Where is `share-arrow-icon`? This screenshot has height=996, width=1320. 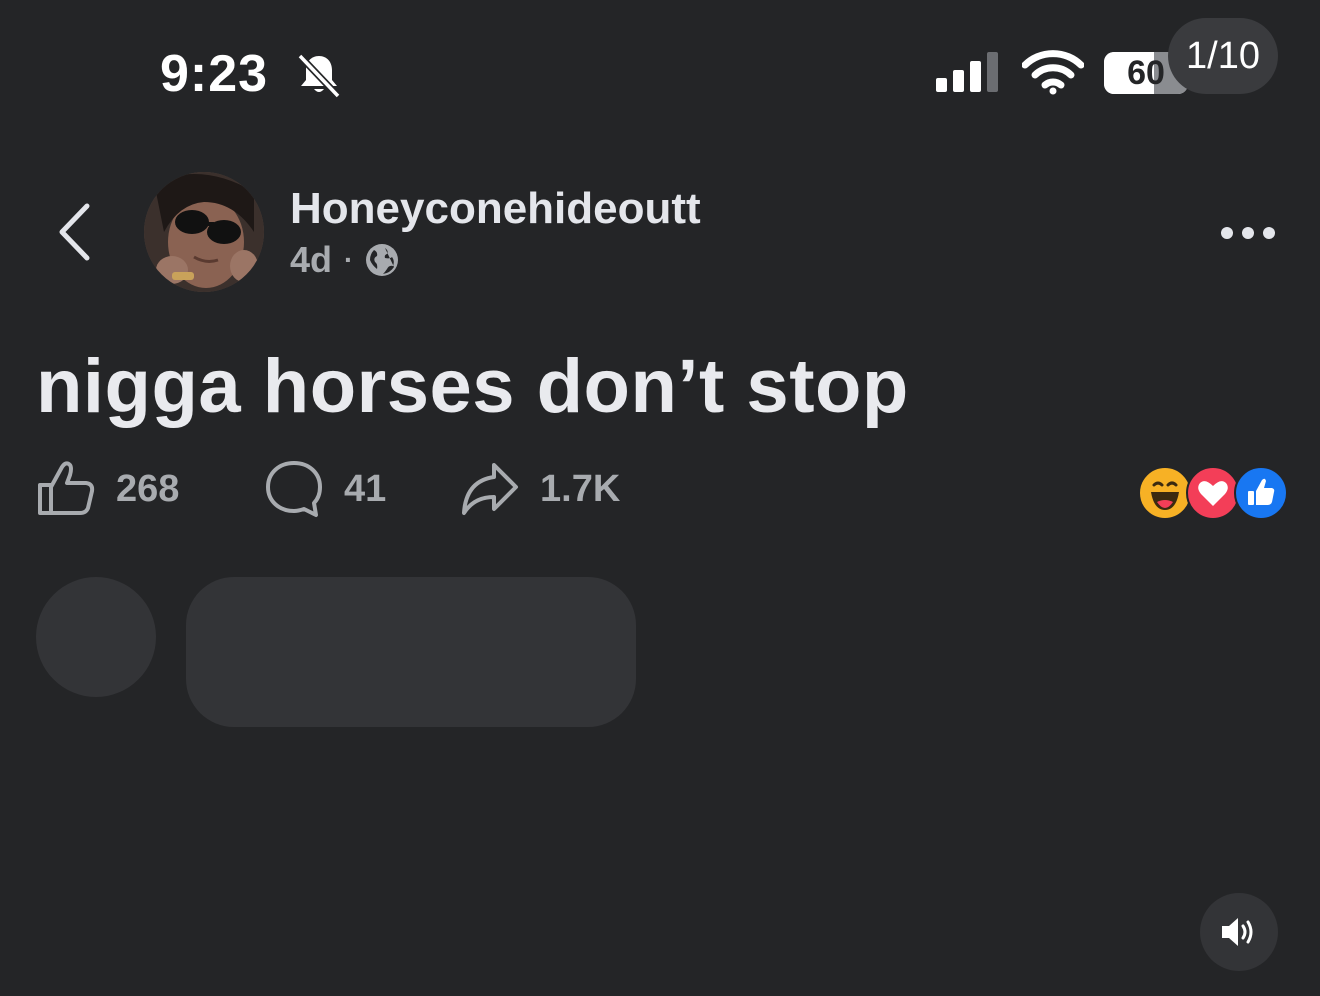
share-arrow-icon is located at coordinates (490, 489).